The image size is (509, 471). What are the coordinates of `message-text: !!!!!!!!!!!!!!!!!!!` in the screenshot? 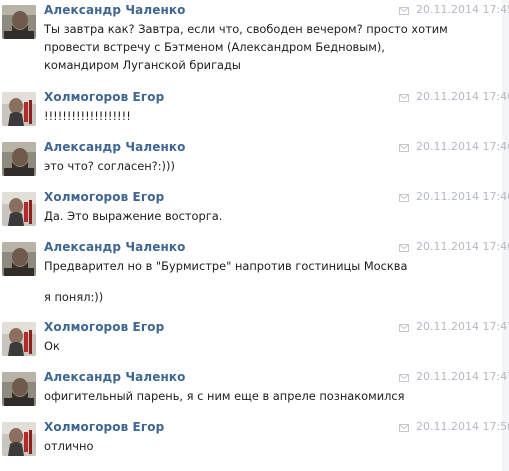 It's located at (87, 116).